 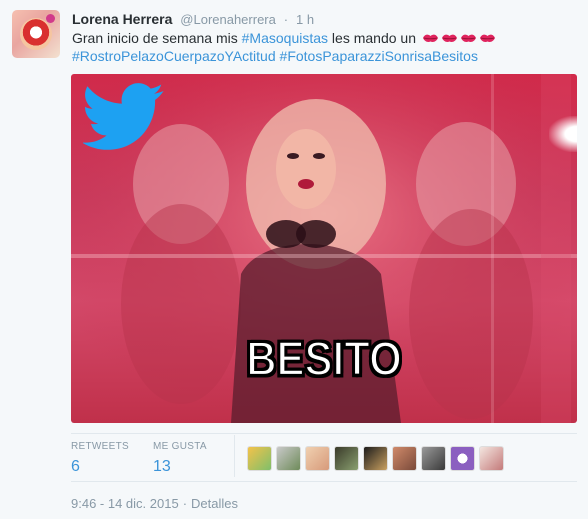 I want to click on retweets-count: 6, so click(x=100, y=467).